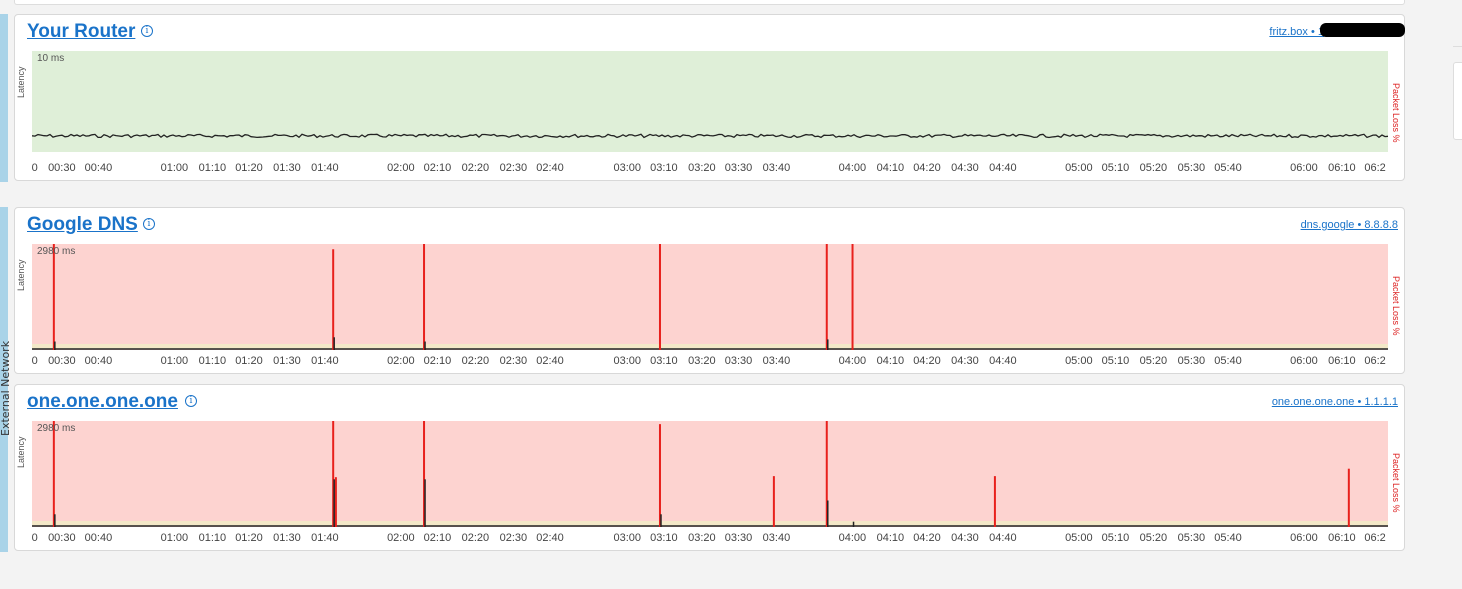 Image resolution: width=1462 pixels, height=589 pixels. Describe the element at coordinates (965, 168) in the screenshot. I see `x-tick-label: 04:30` at that location.